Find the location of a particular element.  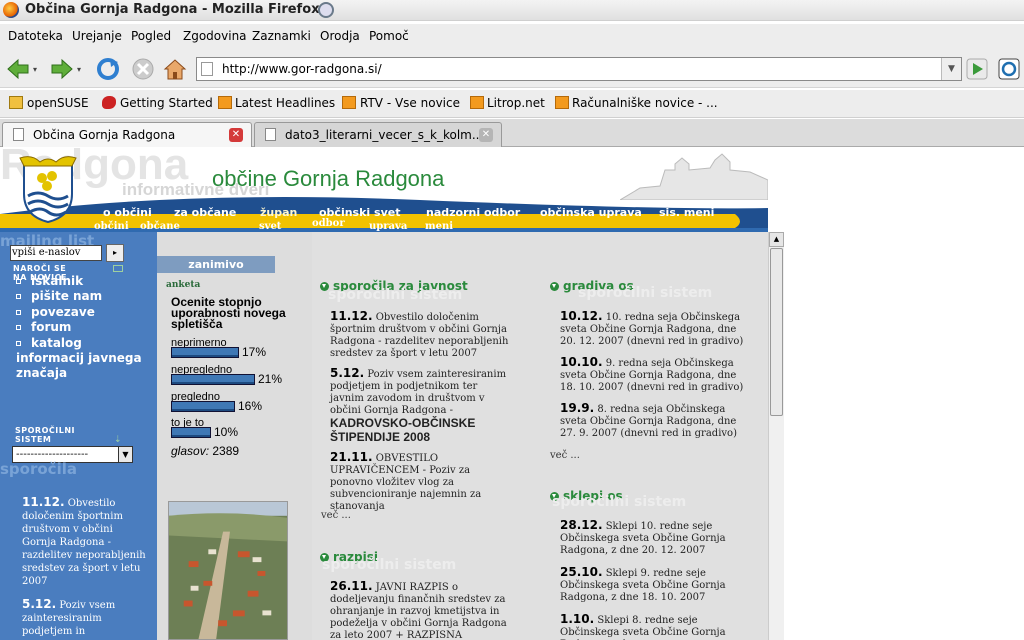

title-bar: Občina Gornja Radgona - Mozilla Firefox is located at coordinates (512, 10).